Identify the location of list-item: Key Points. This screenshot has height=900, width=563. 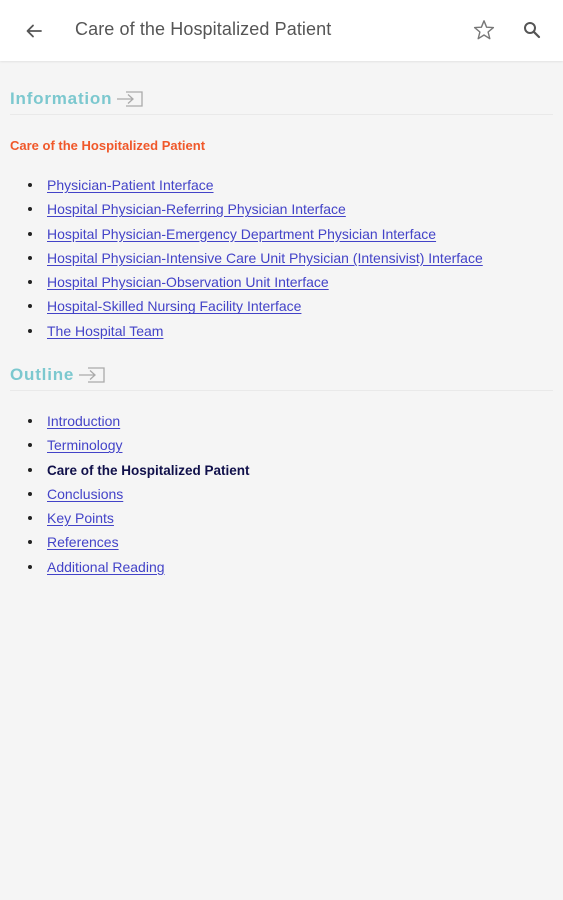
(139, 518).